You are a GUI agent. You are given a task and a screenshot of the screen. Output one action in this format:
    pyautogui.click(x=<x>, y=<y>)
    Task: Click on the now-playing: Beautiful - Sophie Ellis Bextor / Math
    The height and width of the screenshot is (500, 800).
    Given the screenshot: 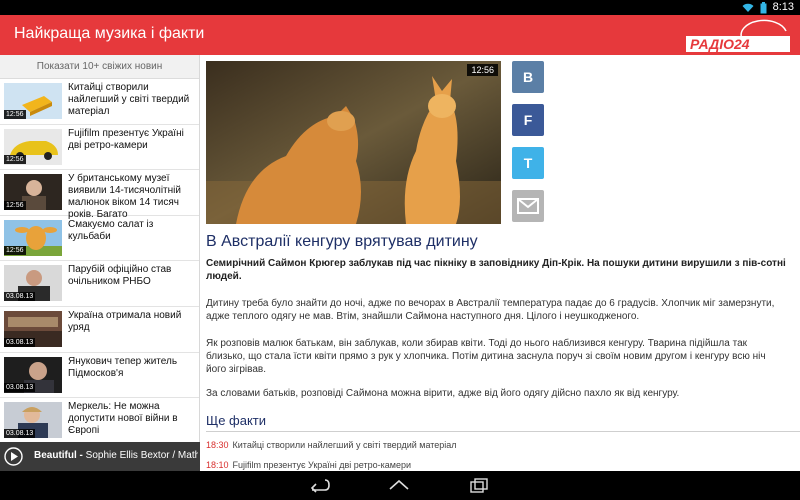 What is the action you would take?
    pyautogui.click(x=116, y=455)
    